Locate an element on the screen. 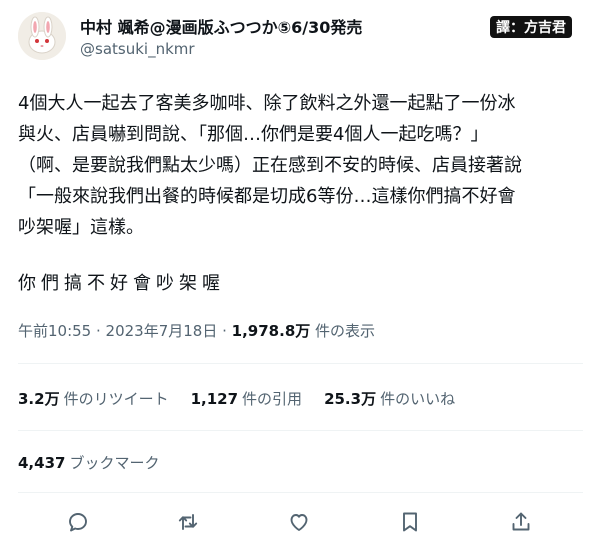 This screenshot has width=598, height=551. bookmarks-stat: 4,437 ブックマーク is located at coordinates (88, 462).